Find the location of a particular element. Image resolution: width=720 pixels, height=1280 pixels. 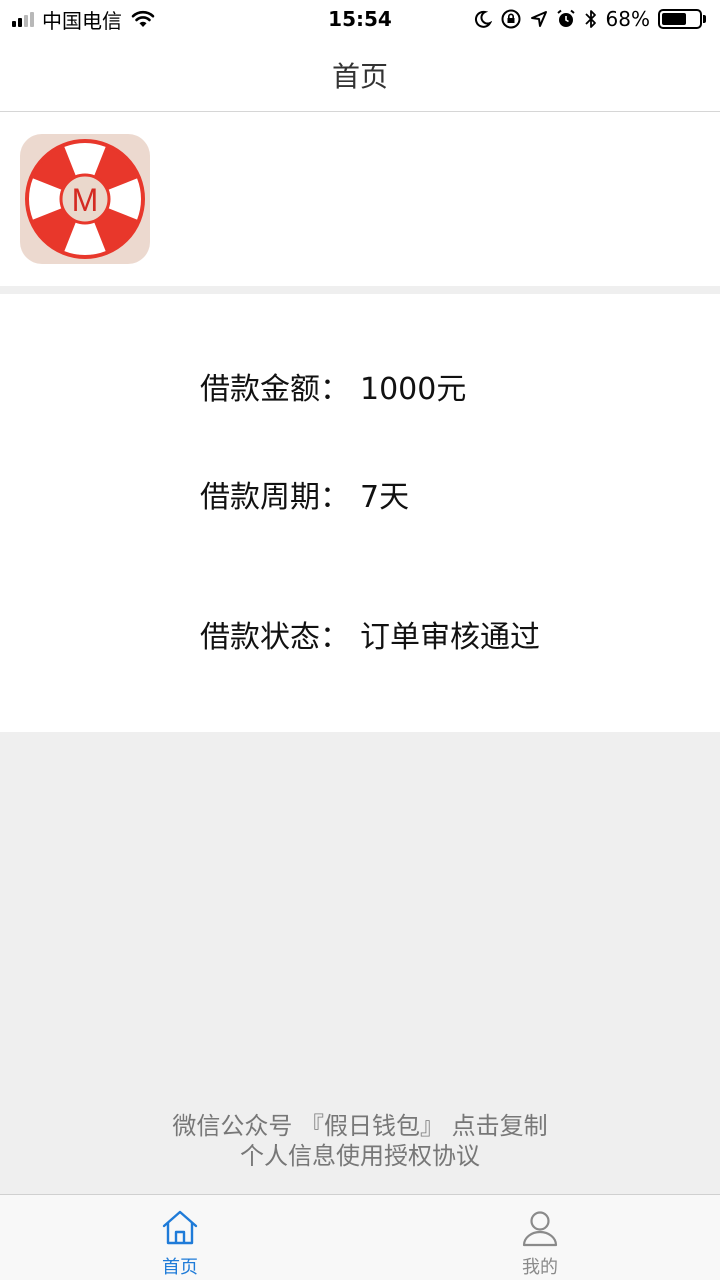

rotation-lock-icon is located at coordinates (511, 19).